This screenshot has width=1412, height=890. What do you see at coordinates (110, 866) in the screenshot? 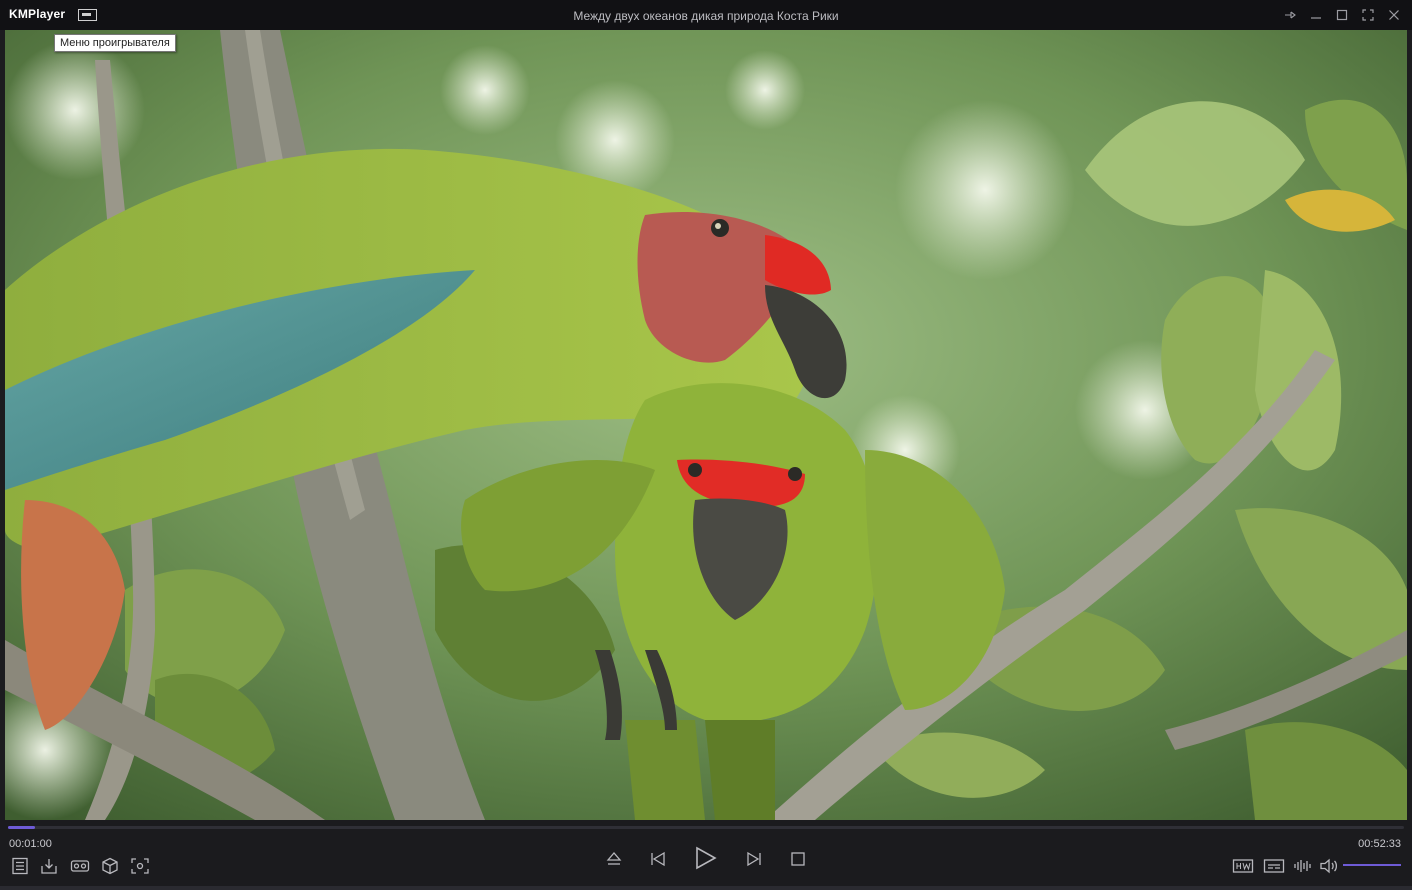
I see `3d-icon` at bounding box center [110, 866].